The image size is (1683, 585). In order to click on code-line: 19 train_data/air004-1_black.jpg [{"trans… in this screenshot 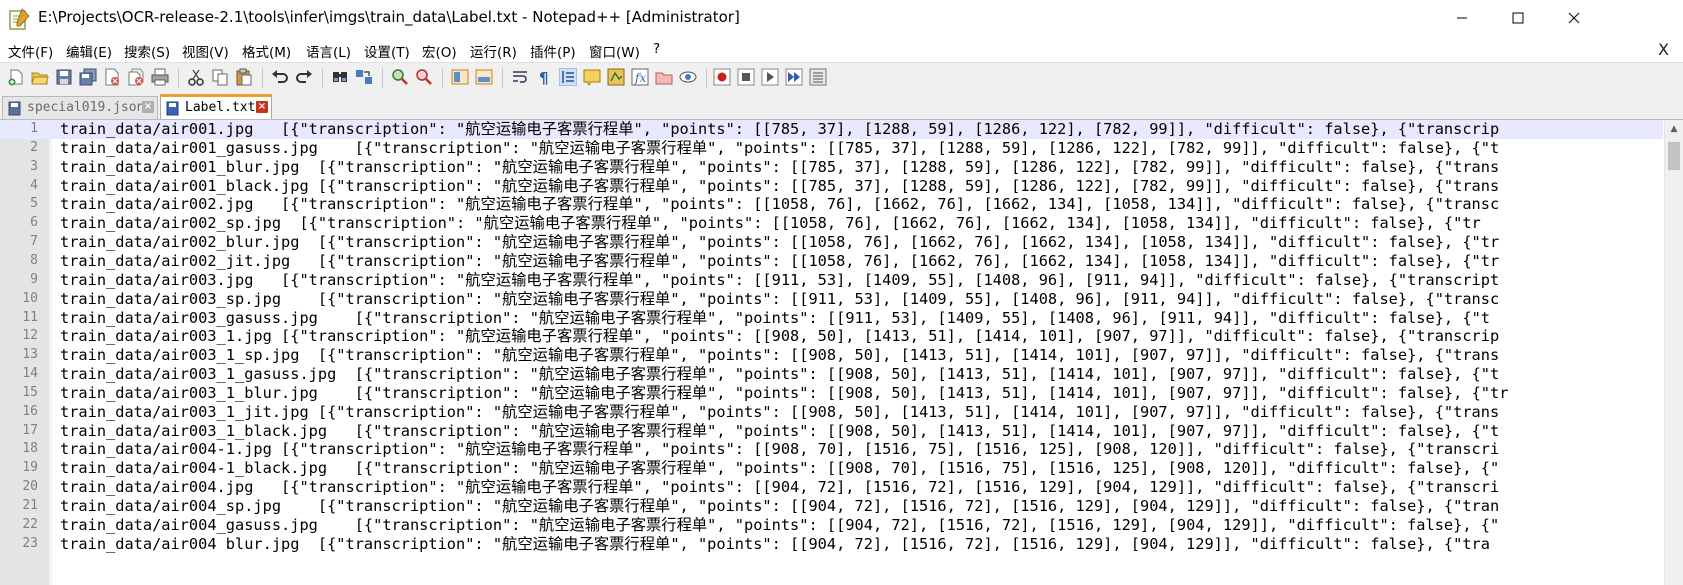, I will do `click(831, 468)`.